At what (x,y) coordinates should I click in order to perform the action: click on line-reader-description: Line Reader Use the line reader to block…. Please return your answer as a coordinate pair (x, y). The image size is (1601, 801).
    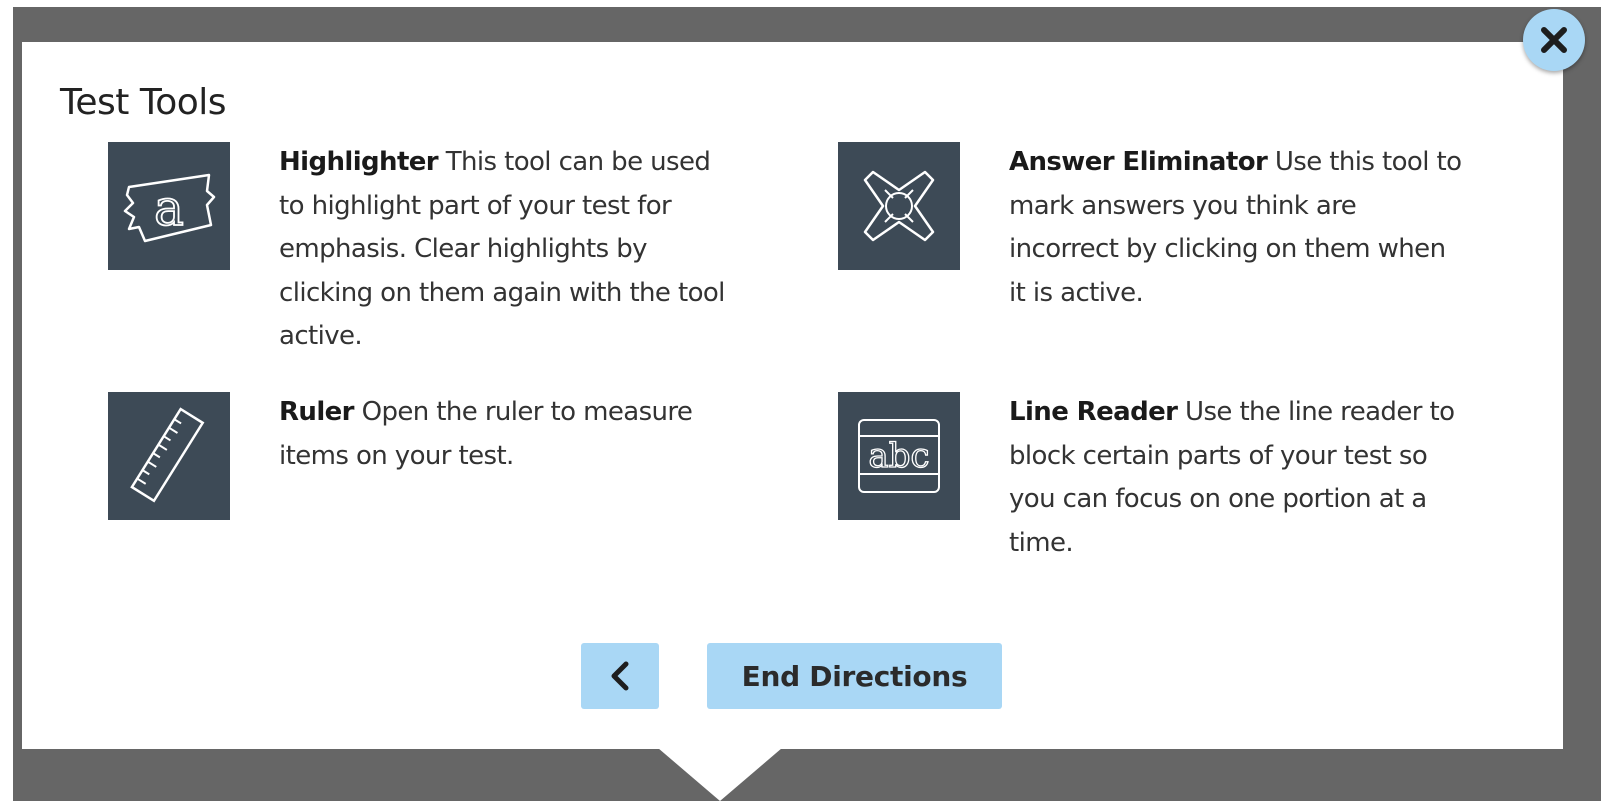
    Looking at the image, I should click on (1239, 478).